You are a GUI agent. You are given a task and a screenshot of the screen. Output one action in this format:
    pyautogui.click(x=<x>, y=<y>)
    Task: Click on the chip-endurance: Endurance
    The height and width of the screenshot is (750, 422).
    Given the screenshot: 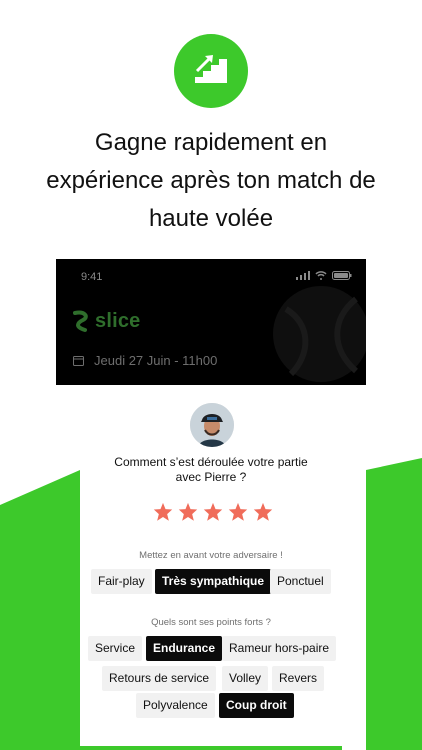 What is the action you would take?
    pyautogui.click(x=184, y=648)
    